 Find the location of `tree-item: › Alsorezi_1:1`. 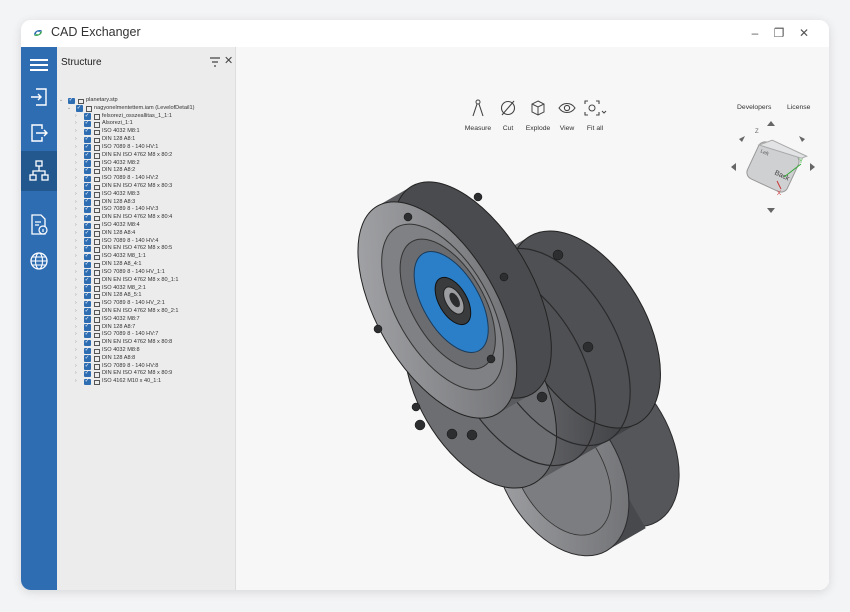

tree-item: › Alsorezi_1:1 is located at coordinates (146, 124).